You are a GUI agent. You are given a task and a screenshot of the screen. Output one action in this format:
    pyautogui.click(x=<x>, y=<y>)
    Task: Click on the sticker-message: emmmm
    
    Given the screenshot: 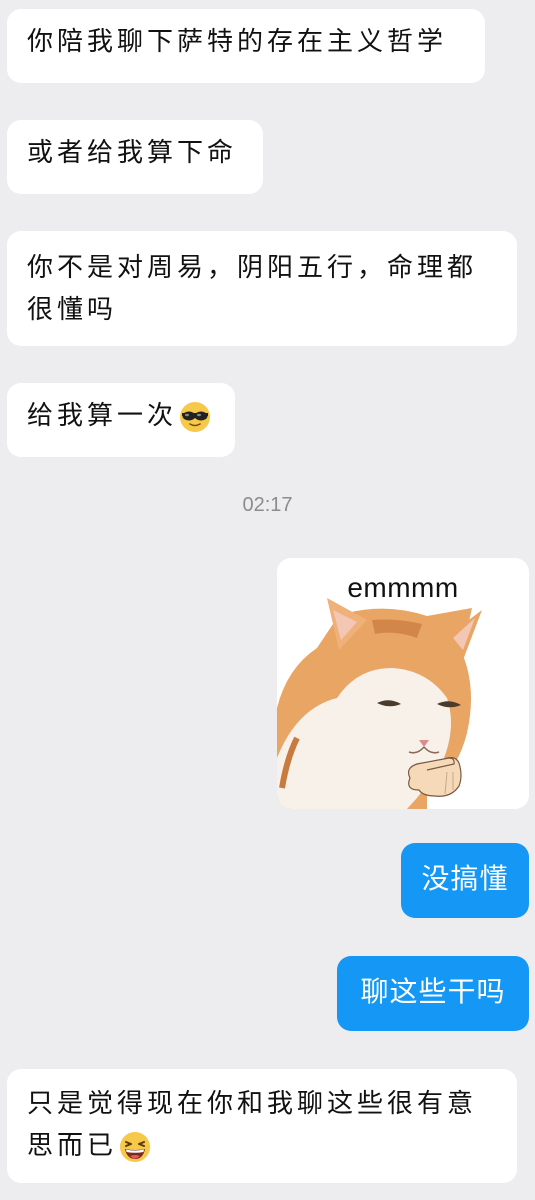 What is the action you would take?
    pyautogui.click(x=403, y=683)
    